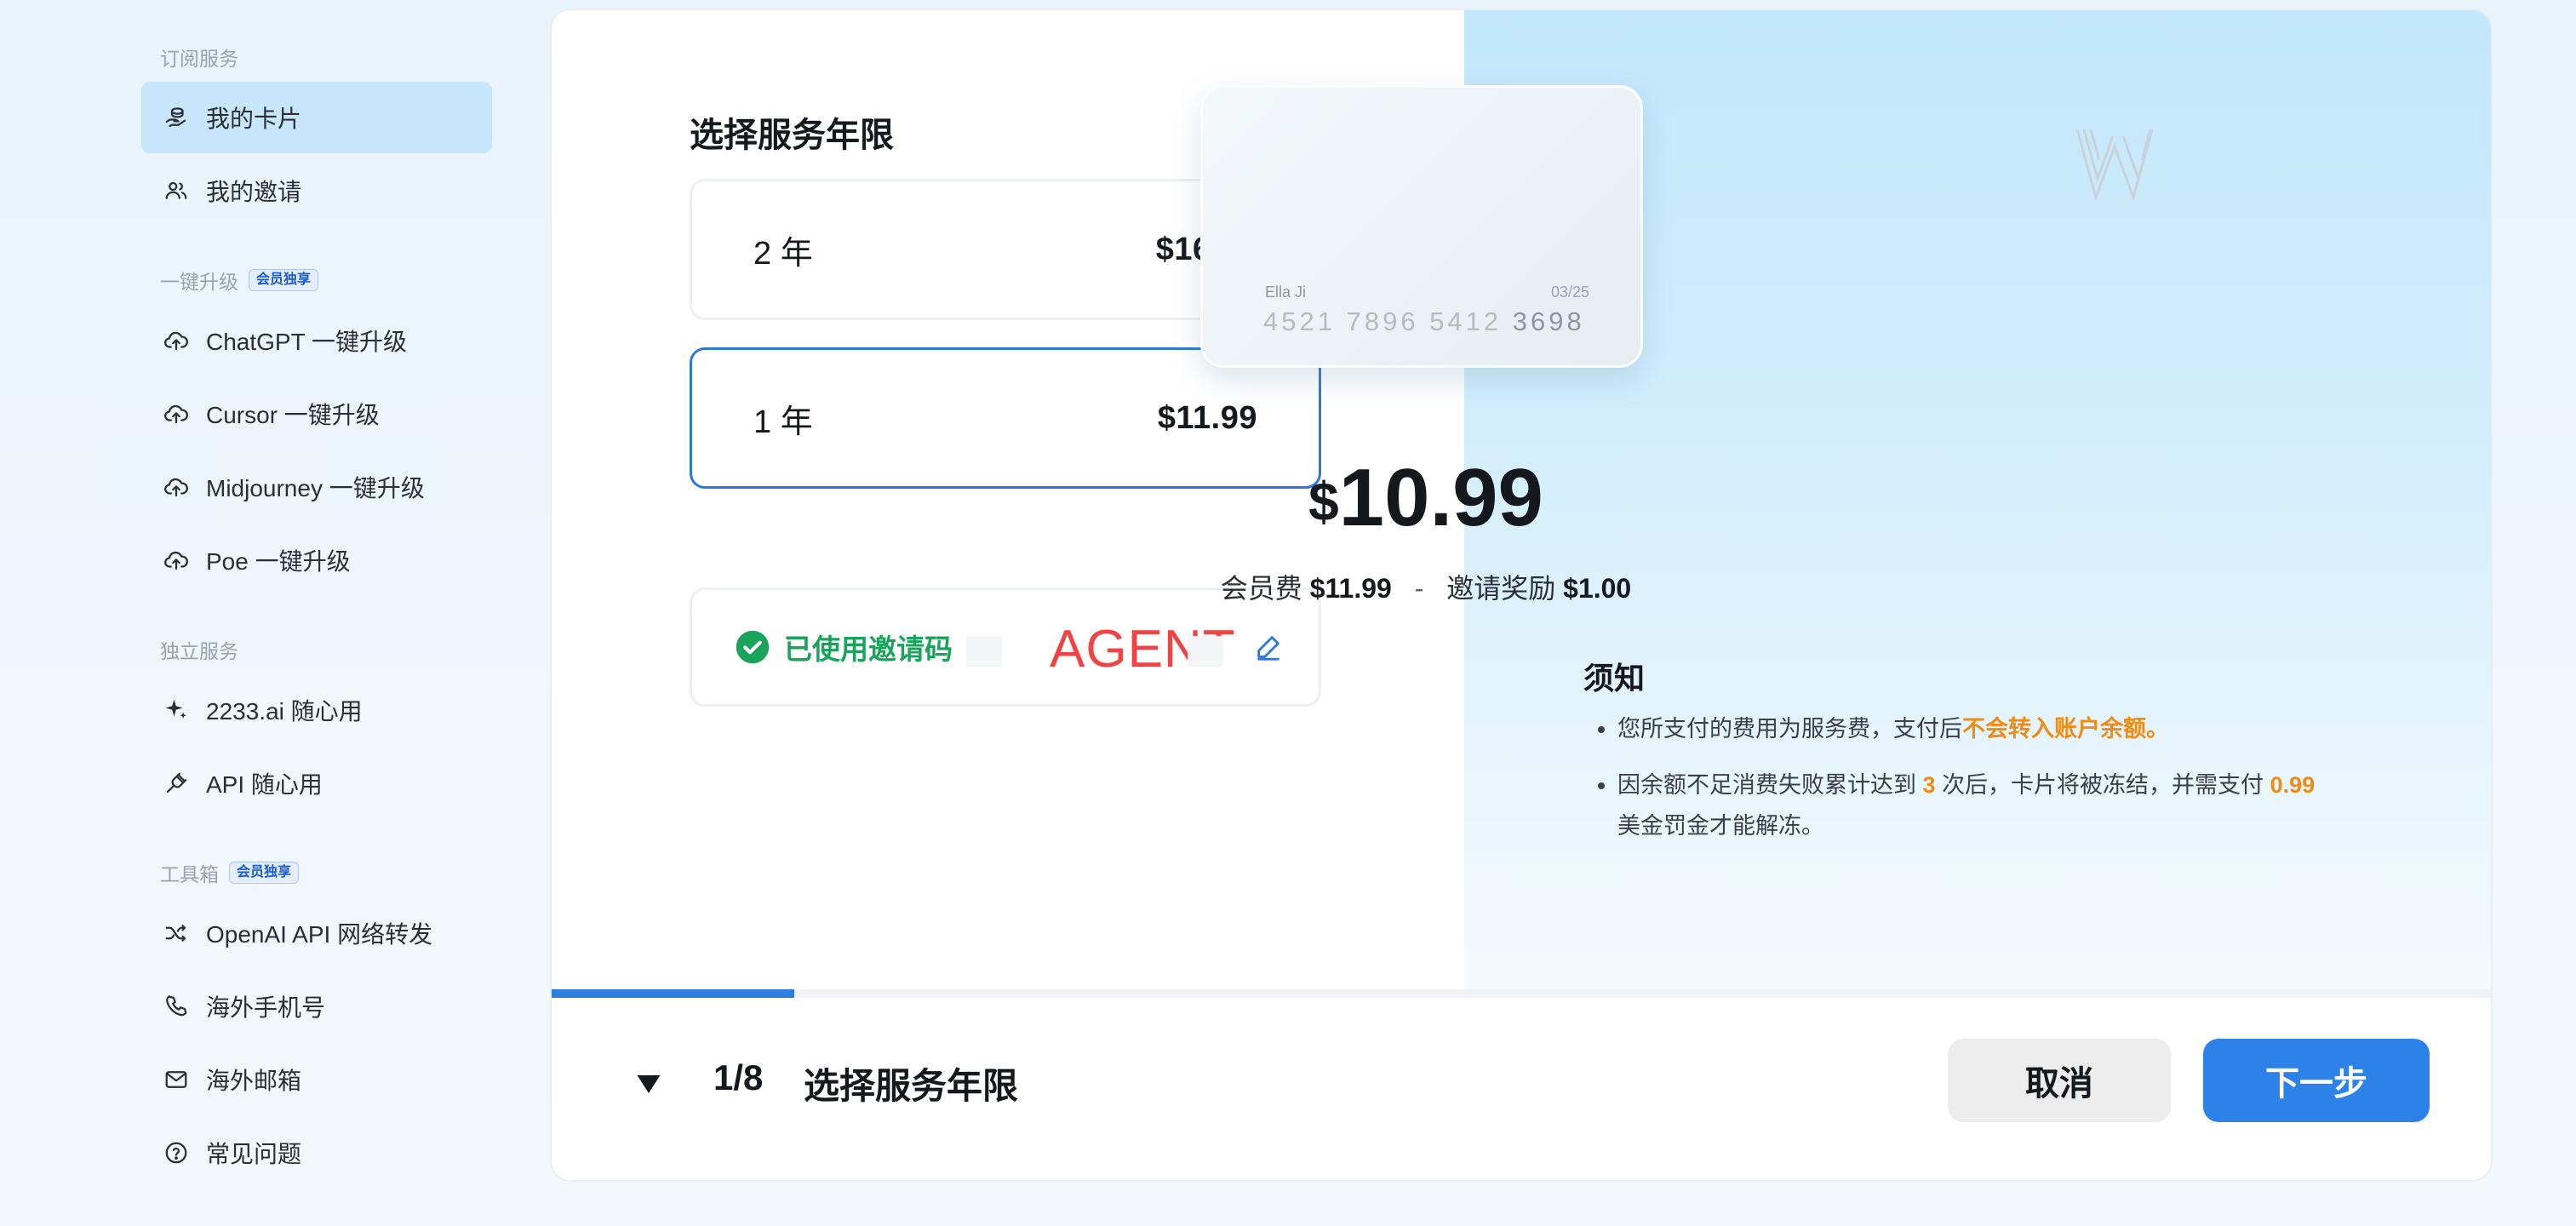 Image resolution: width=2576 pixels, height=1226 pixels. I want to click on card-number: 4521 7896 5412 3698, so click(1424, 321).